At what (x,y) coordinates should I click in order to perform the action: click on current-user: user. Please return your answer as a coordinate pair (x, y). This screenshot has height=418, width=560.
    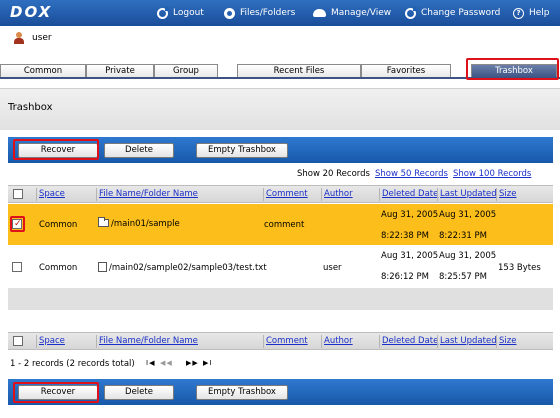
    Looking at the image, I should click on (33, 38).